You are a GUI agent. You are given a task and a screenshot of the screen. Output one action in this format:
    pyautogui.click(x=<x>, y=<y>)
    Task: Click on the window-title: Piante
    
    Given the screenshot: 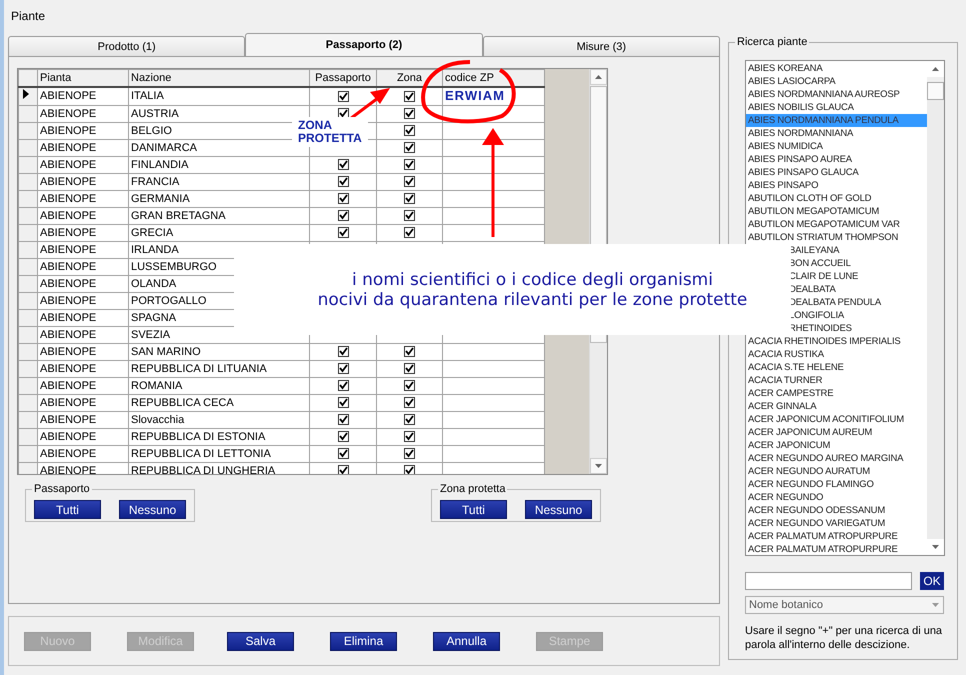 What is the action you would take?
    pyautogui.click(x=28, y=16)
    